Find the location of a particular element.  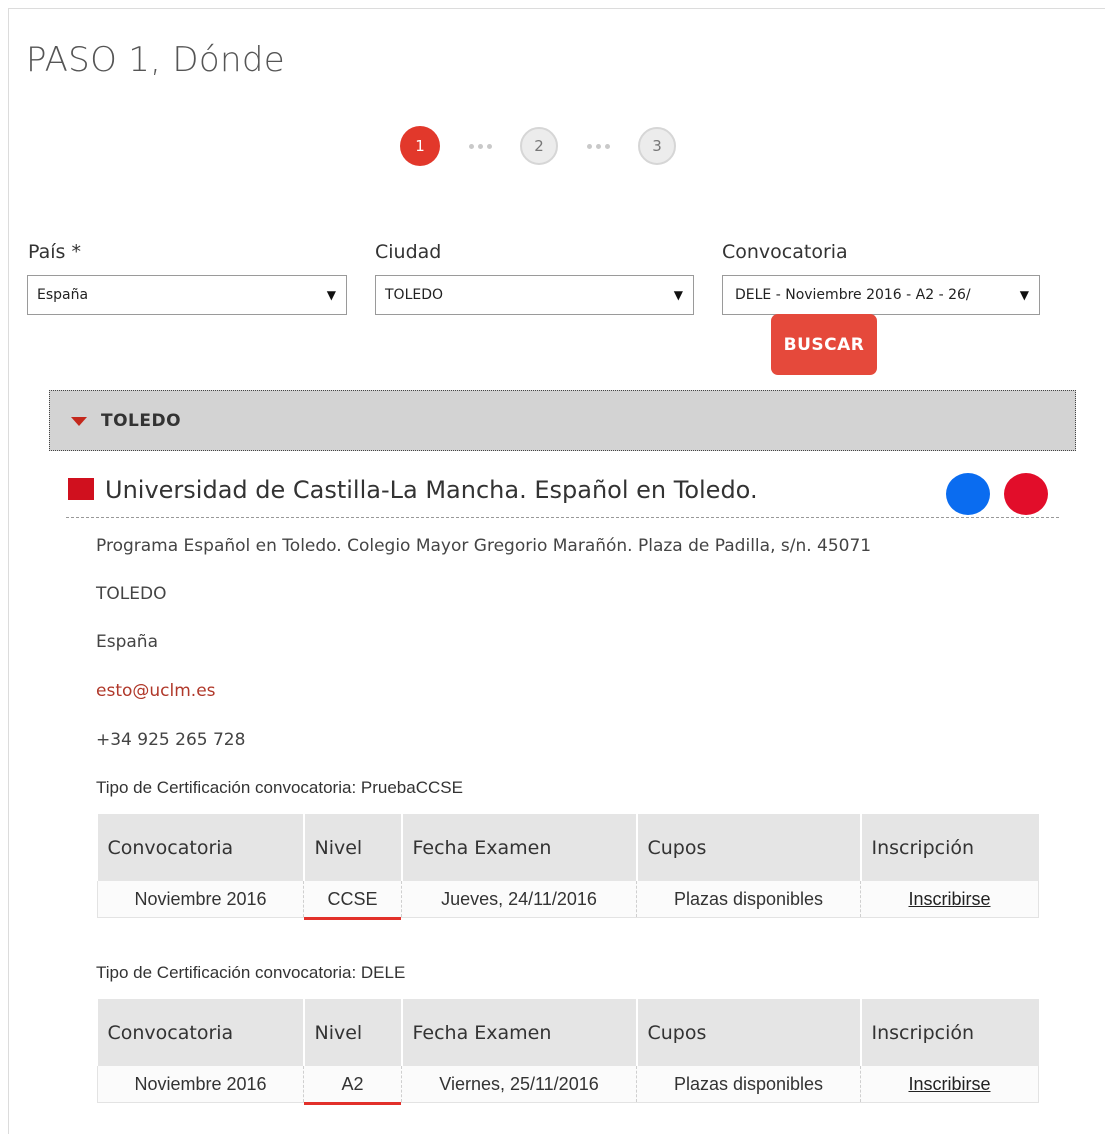

cert-type-label: Tipo de Certificación convocatoria: DELE is located at coordinates (251, 972).